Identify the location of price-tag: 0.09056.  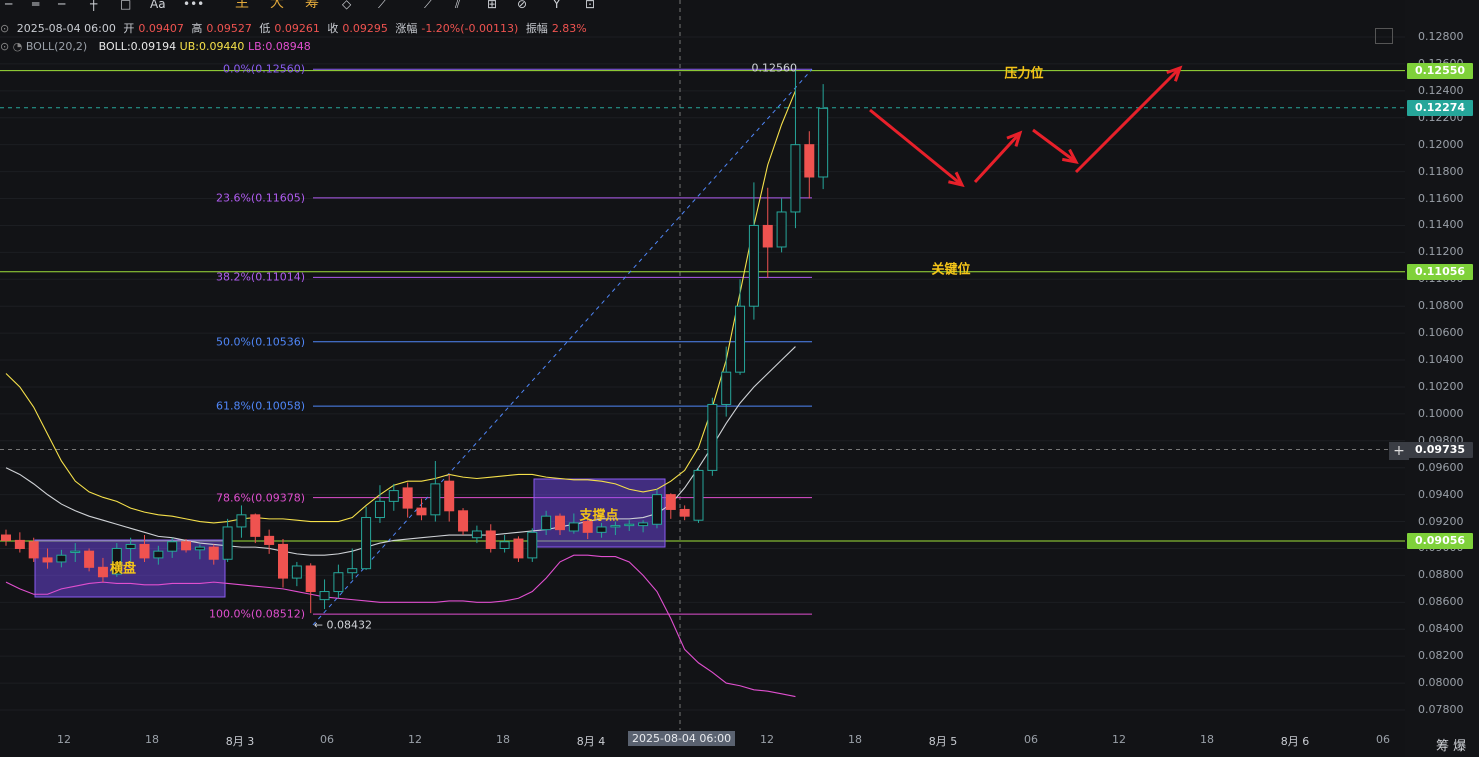
(1440, 540).